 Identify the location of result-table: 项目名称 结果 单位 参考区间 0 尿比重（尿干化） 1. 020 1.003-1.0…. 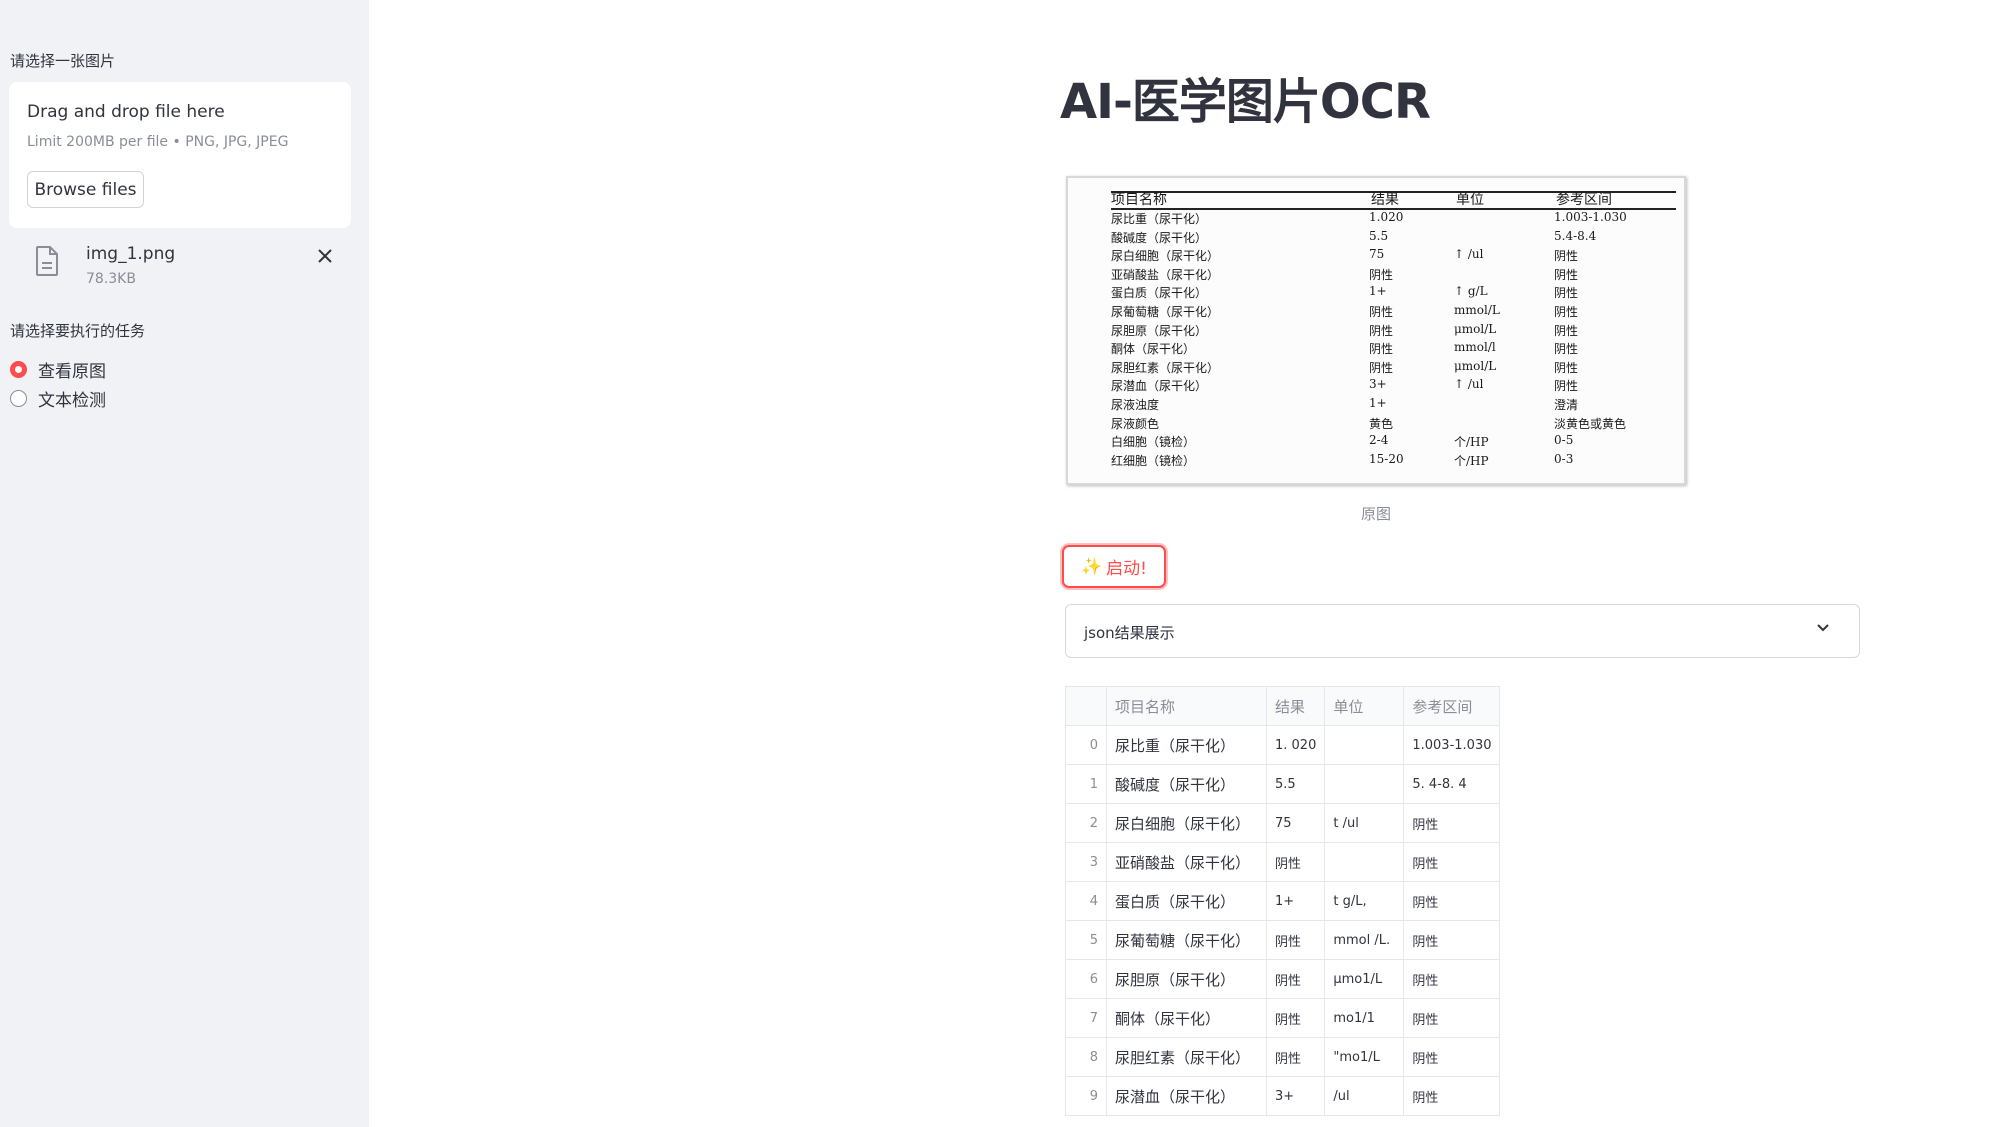
(1283, 901).